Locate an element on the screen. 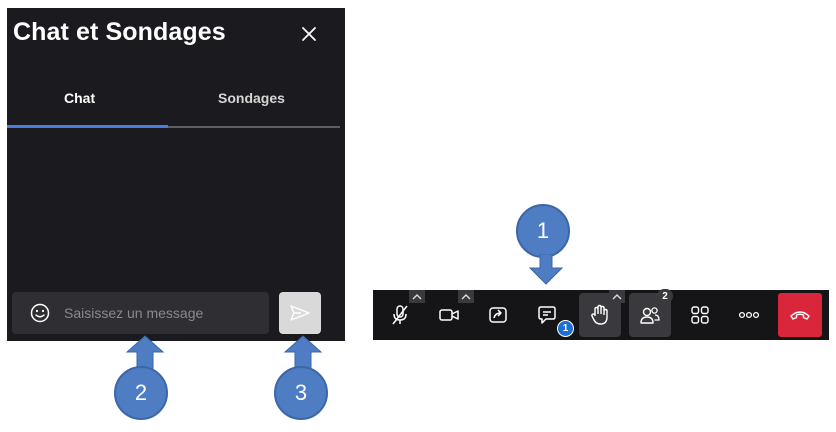  mic-options-button is located at coordinates (417, 296).